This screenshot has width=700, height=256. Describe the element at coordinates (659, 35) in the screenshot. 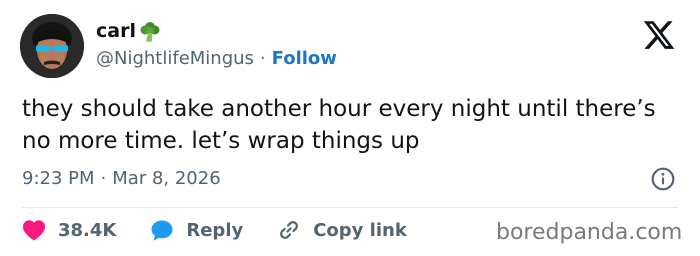

I see `x-logo-icon` at that location.